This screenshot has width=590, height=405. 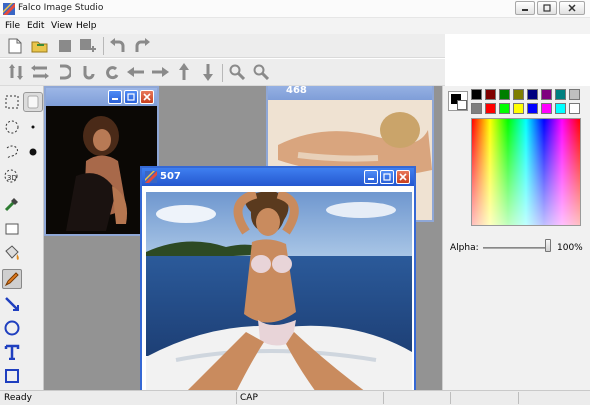 I want to click on app-logo-icon, so click(x=9, y=9).